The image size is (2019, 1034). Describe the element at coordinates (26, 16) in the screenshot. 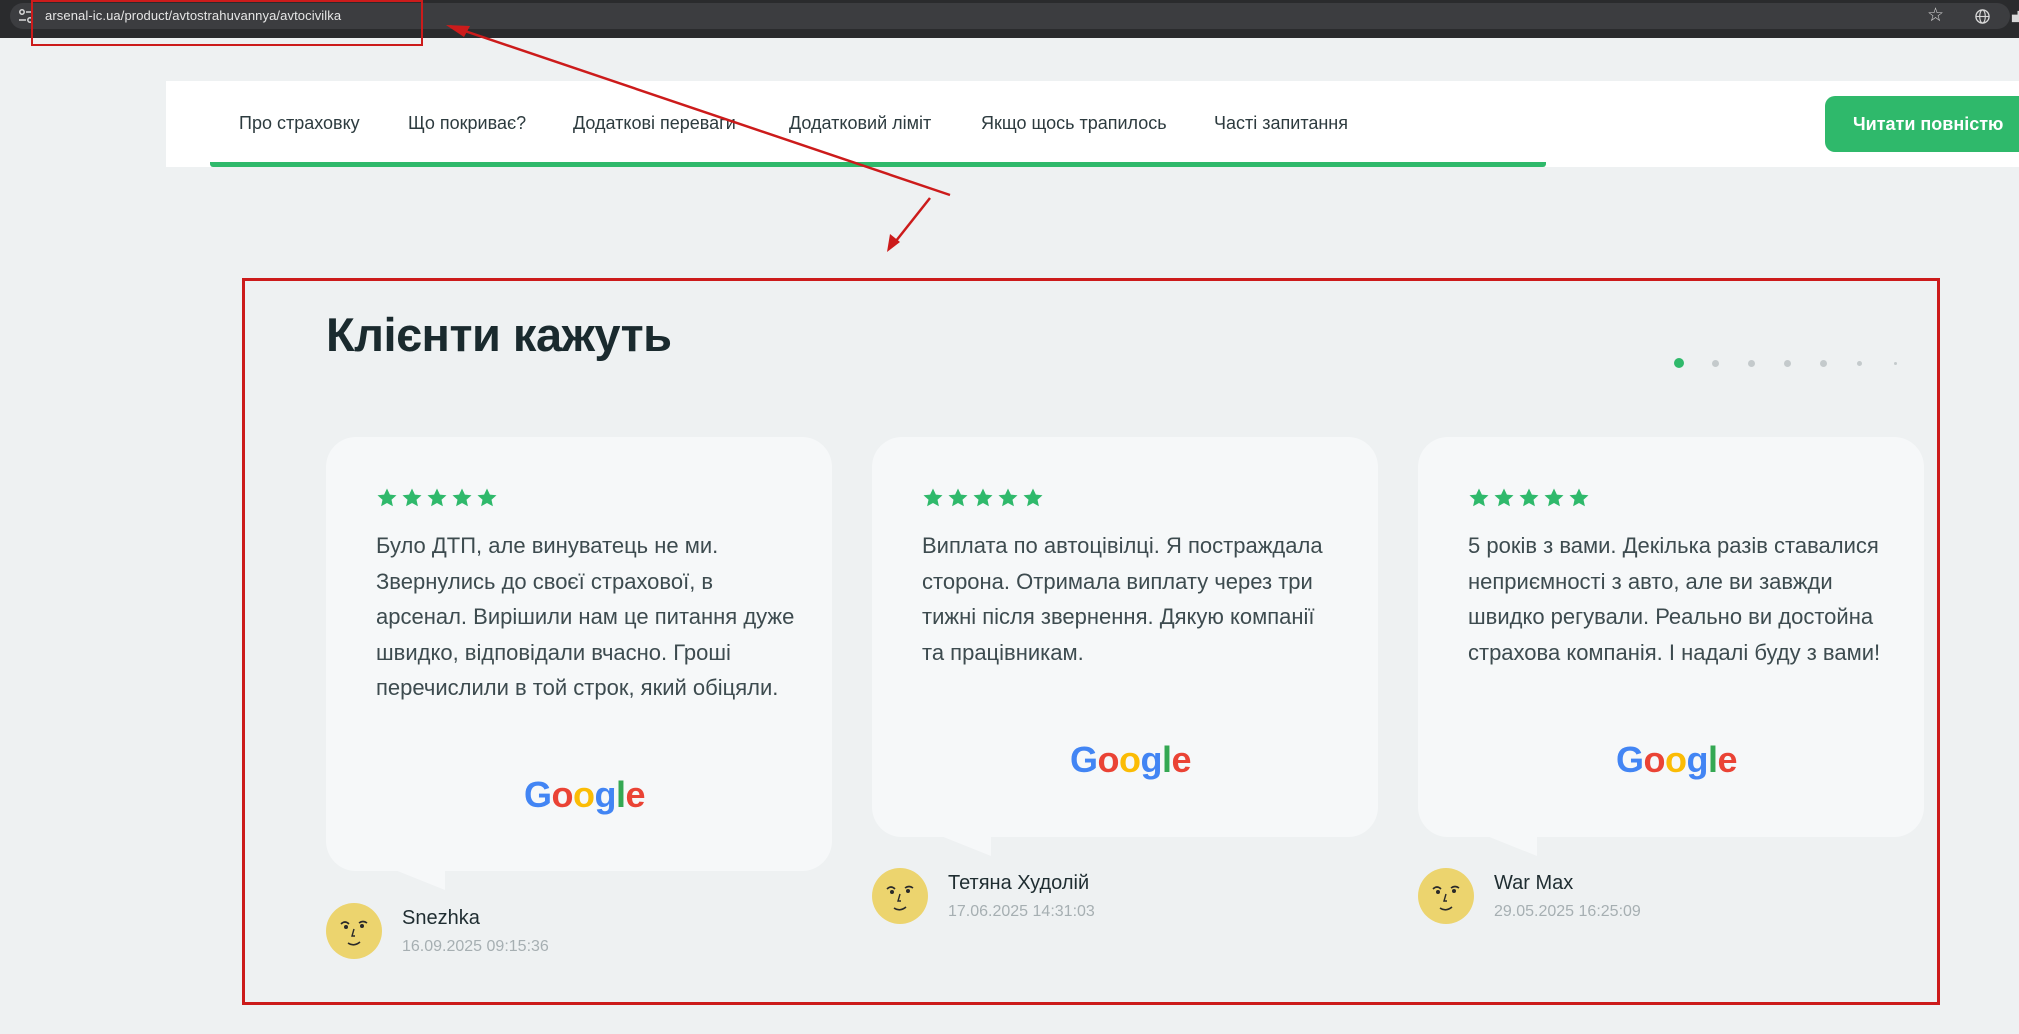

I see `tune-icon` at that location.